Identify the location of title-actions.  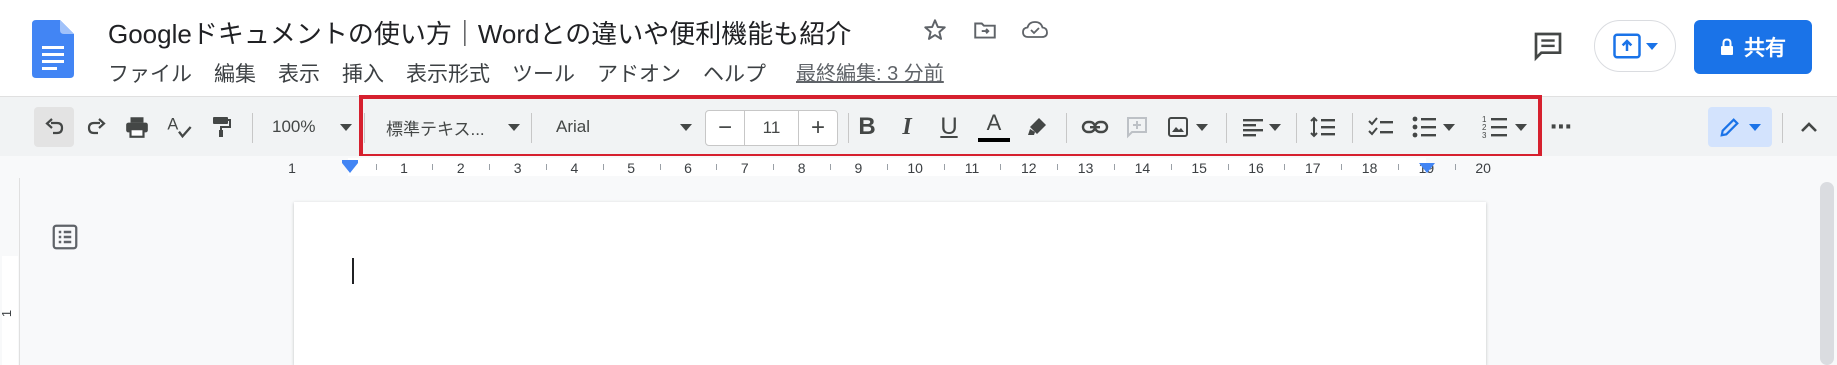
(985, 30).